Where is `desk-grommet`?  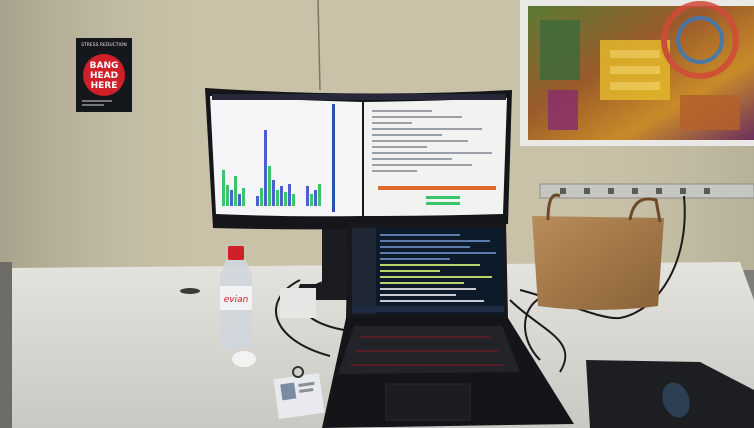 desk-grommet is located at coordinates (190, 291).